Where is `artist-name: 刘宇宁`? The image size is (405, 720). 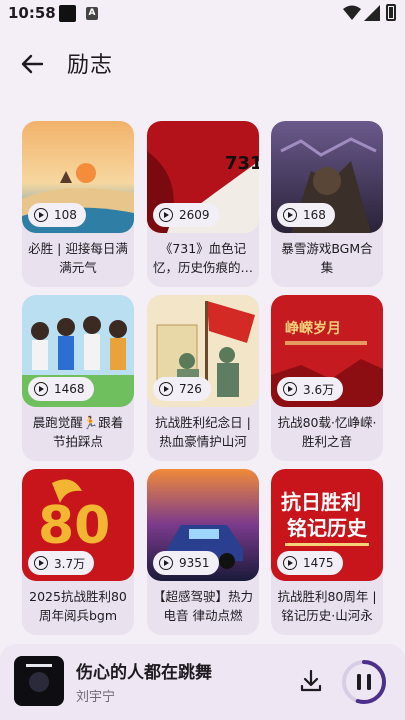 artist-name: 刘宇宁 is located at coordinates (96, 697).